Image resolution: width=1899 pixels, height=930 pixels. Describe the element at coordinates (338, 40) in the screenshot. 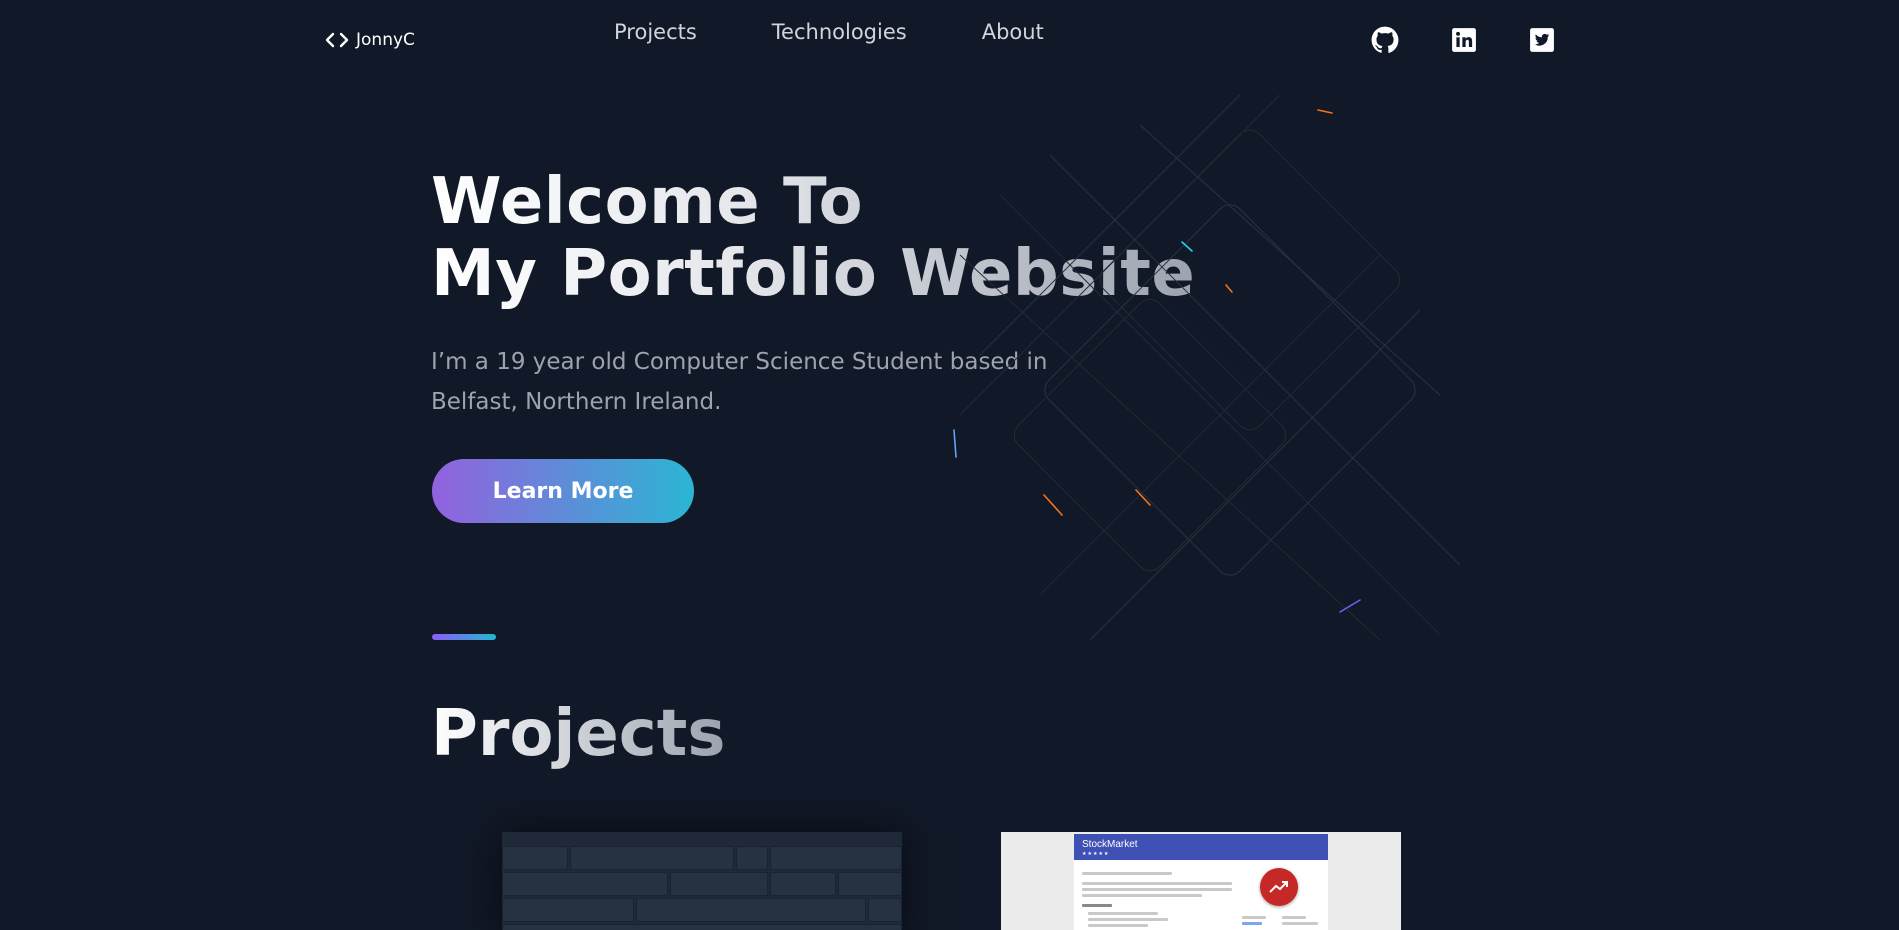

I see `code-brackets-icon` at that location.